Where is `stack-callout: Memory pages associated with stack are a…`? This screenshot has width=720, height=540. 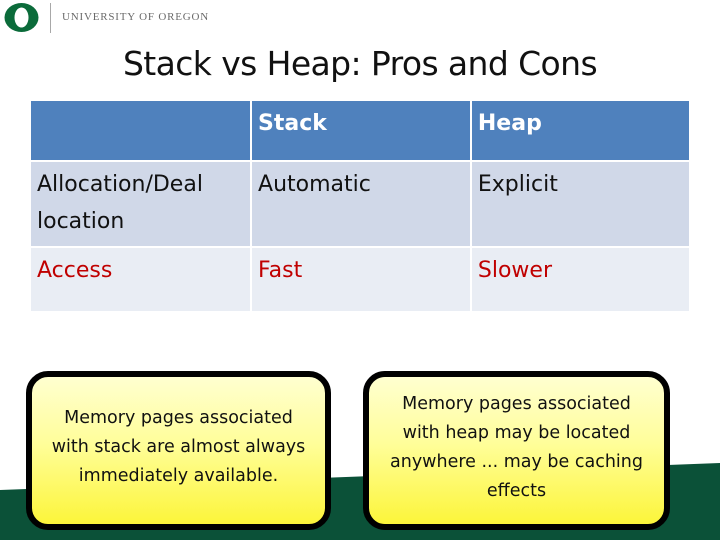 stack-callout: Memory pages associated with stack are a… is located at coordinates (178, 450).